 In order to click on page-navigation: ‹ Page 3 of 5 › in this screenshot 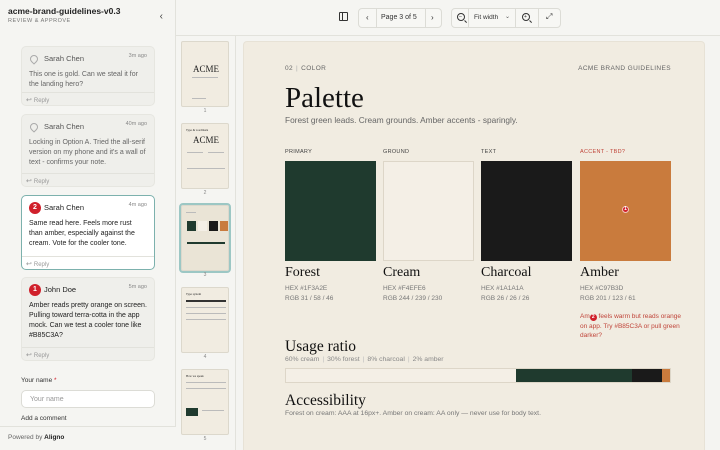, I will do `click(400, 18)`.